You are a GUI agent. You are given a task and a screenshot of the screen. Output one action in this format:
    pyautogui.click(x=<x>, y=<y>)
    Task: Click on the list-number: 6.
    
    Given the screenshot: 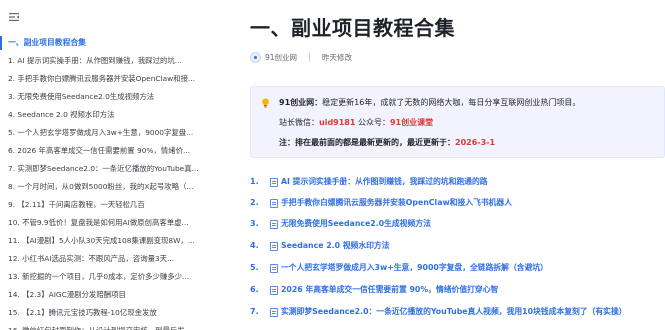 What is the action you would take?
    pyautogui.click(x=254, y=289)
    